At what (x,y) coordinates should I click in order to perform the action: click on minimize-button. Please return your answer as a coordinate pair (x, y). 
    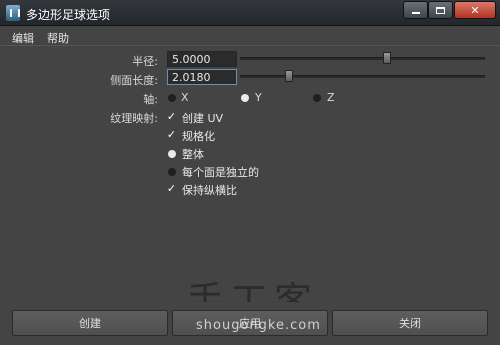
    Looking at the image, I should click on (415, 10).